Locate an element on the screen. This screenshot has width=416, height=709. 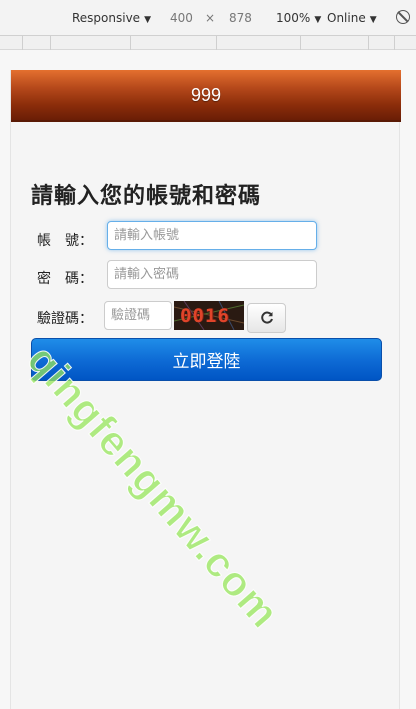
refresh-icon is located at coordinates (266, 317).